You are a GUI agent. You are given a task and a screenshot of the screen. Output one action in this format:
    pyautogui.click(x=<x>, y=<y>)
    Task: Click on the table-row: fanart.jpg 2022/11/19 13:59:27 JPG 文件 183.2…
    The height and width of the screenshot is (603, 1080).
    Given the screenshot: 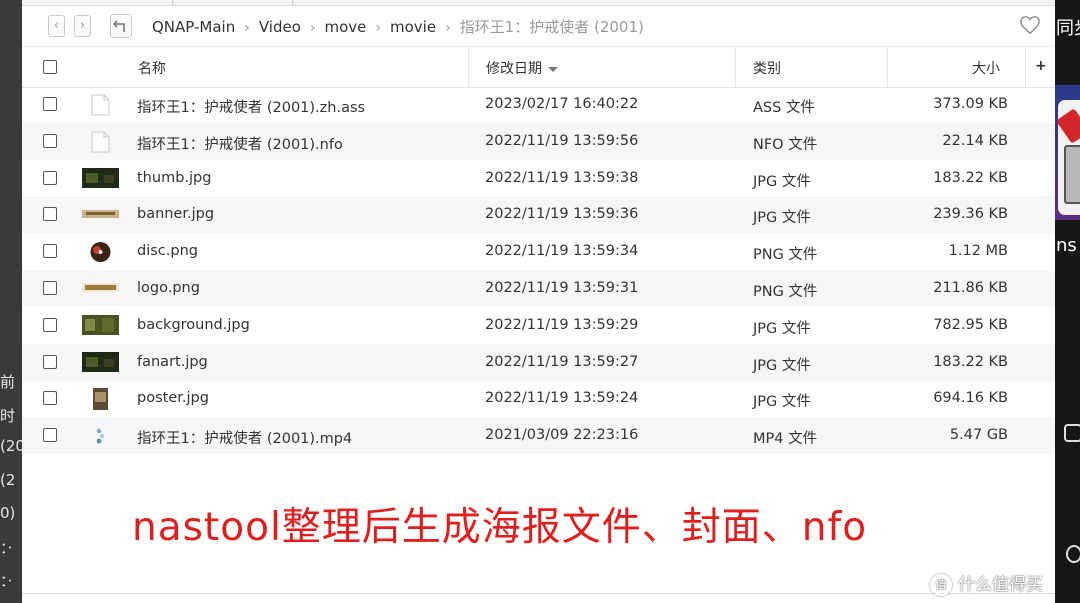 What is the action you would take?
    pyautogui.click(x=538, y=362)
    